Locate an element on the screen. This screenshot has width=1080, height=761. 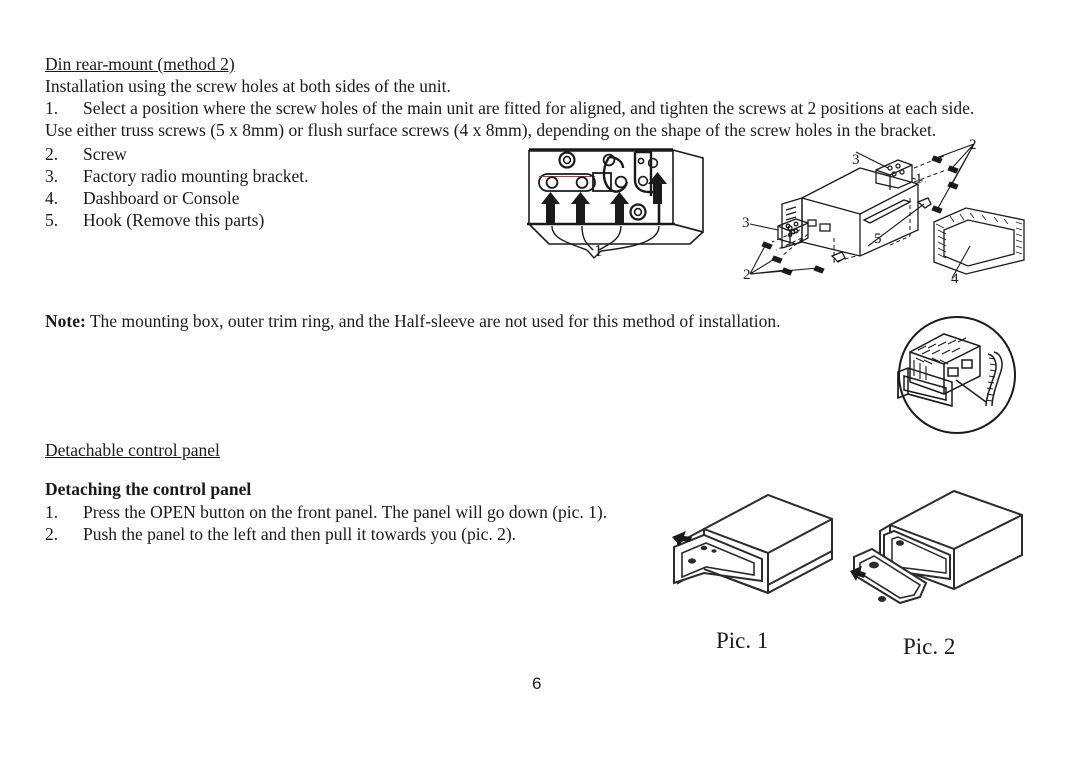
list-item: 3. Factory radio mounting bracket. is located at coordinates (280, 176).